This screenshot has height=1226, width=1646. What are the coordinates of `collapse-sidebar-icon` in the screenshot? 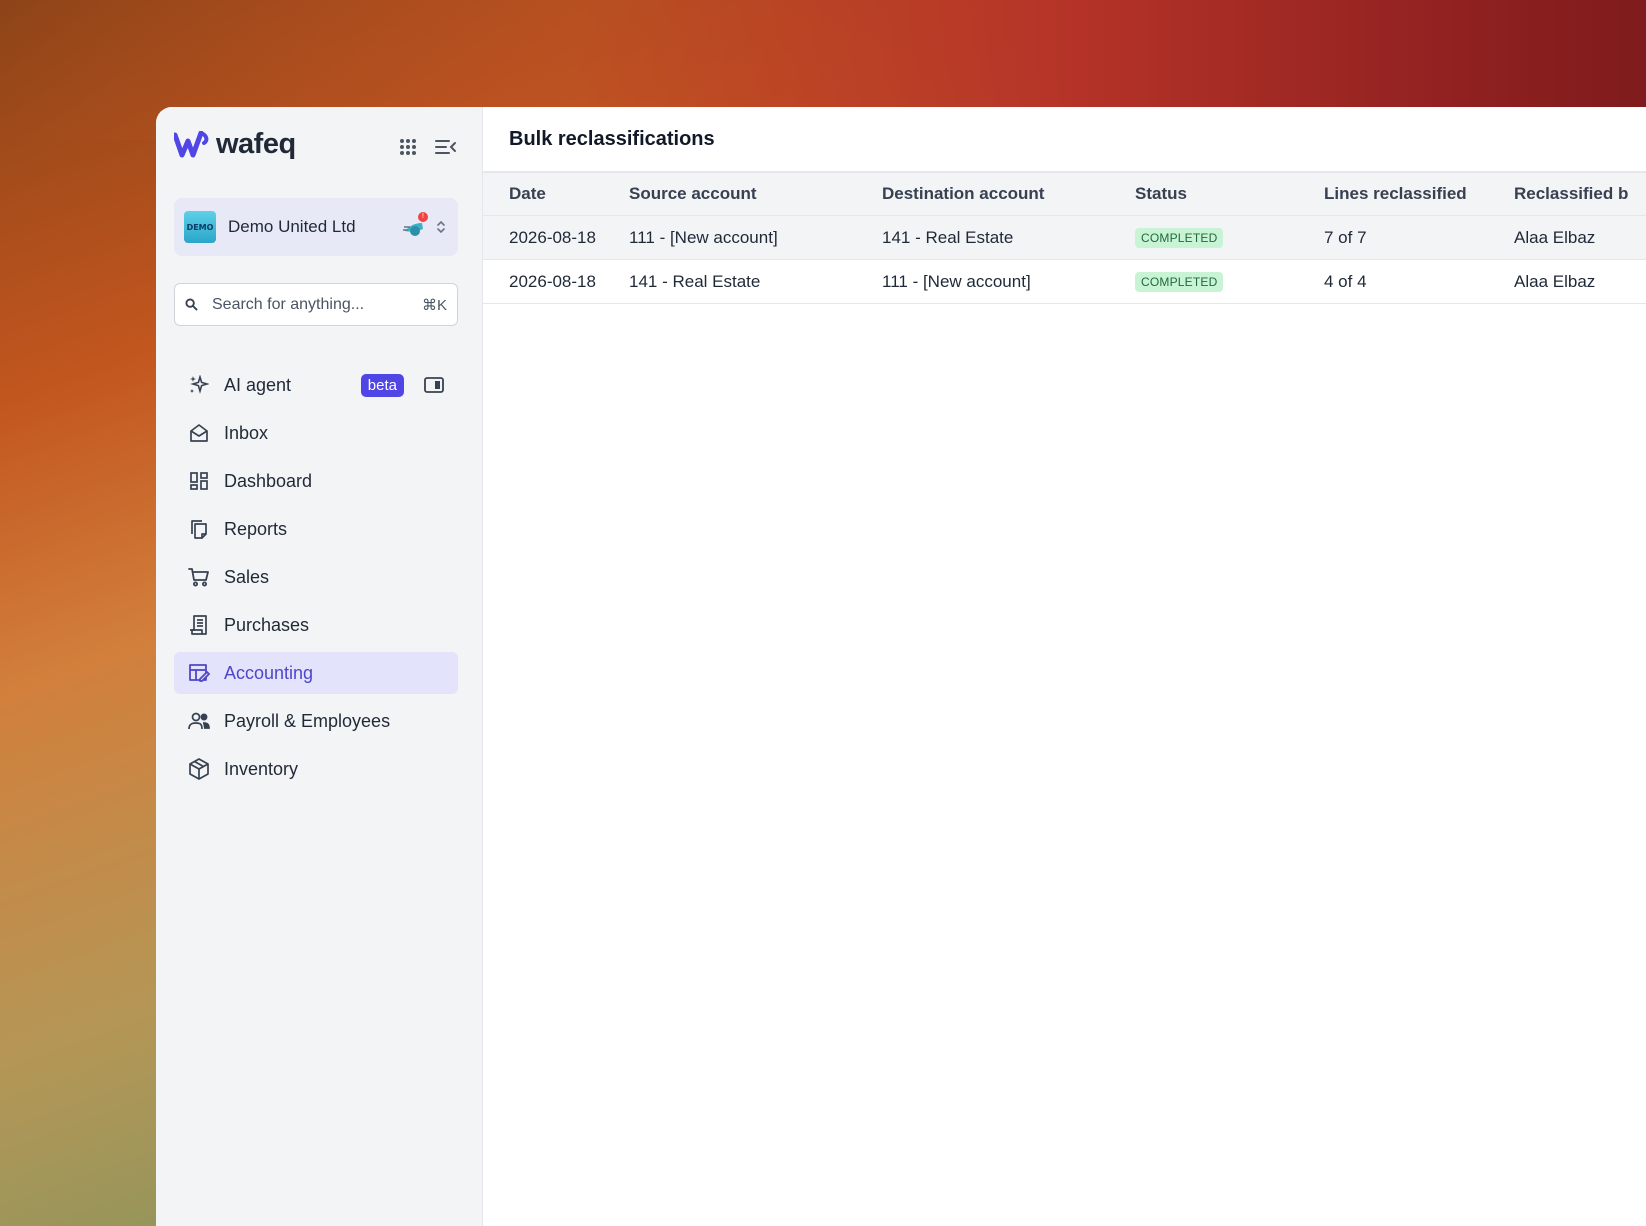 It's located at (446, 147).